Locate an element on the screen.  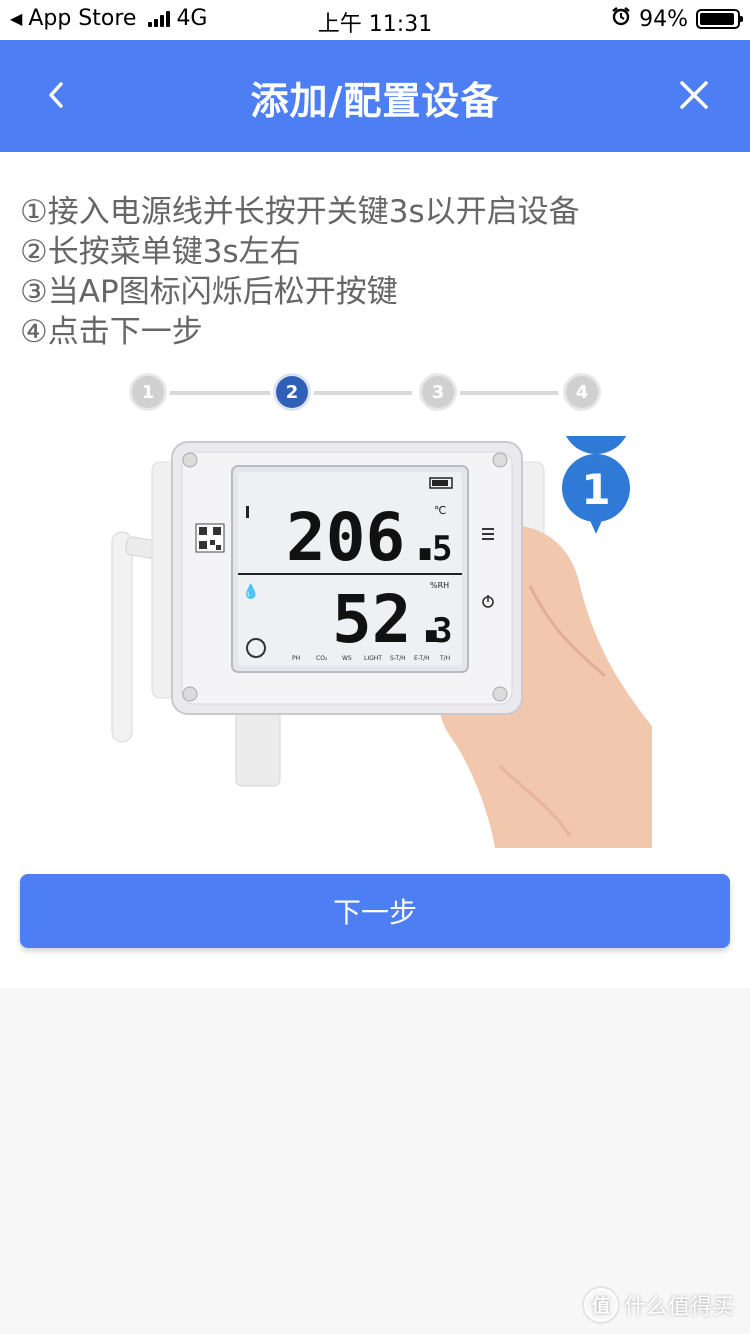
lcd-label-co2: CO₂ is located at coordinates (322, 658).